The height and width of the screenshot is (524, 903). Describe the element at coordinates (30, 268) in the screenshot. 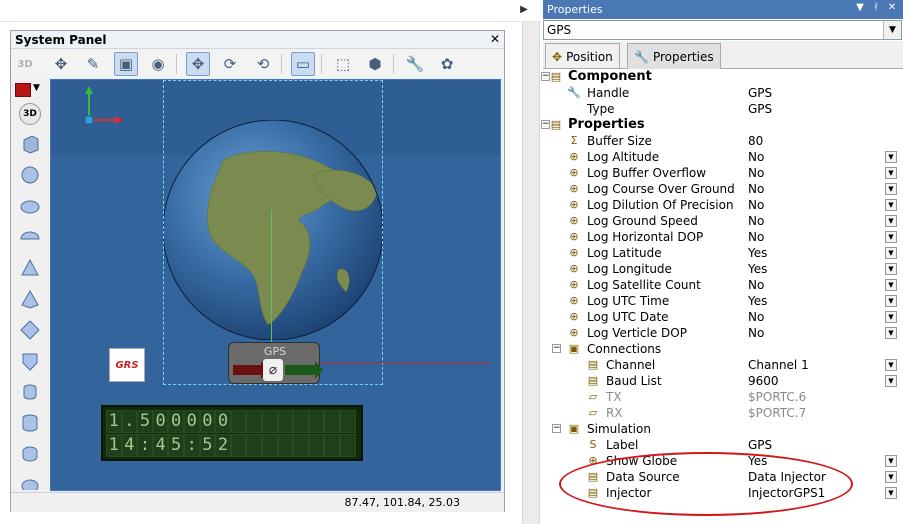

I see `cone-shape-icon` at that location.